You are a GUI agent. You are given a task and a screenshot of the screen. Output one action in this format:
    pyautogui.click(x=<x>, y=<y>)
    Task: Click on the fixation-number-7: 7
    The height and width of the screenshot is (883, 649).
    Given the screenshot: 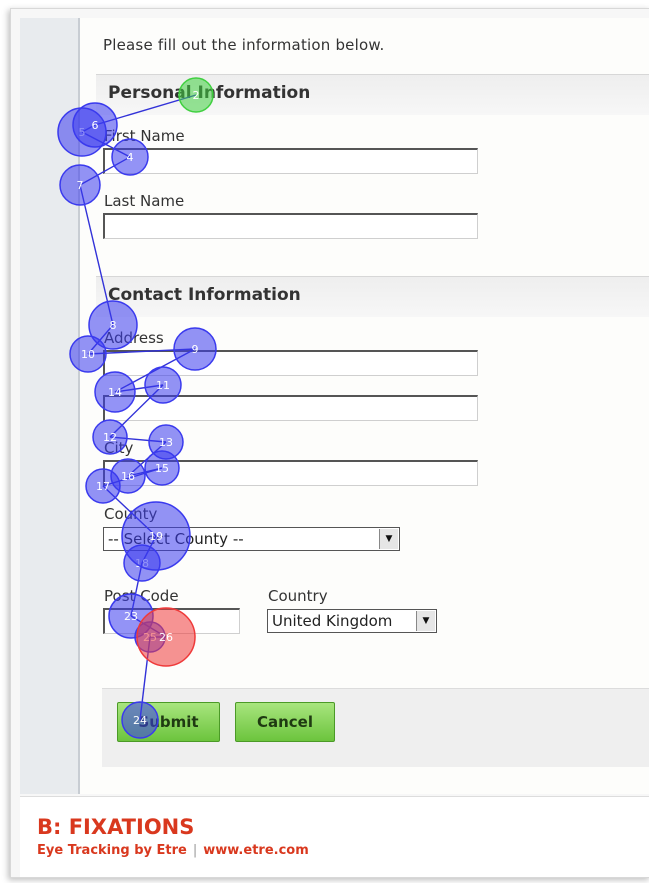 What is the action you would take?
    pyautogui.click(x=80, y=185)
    